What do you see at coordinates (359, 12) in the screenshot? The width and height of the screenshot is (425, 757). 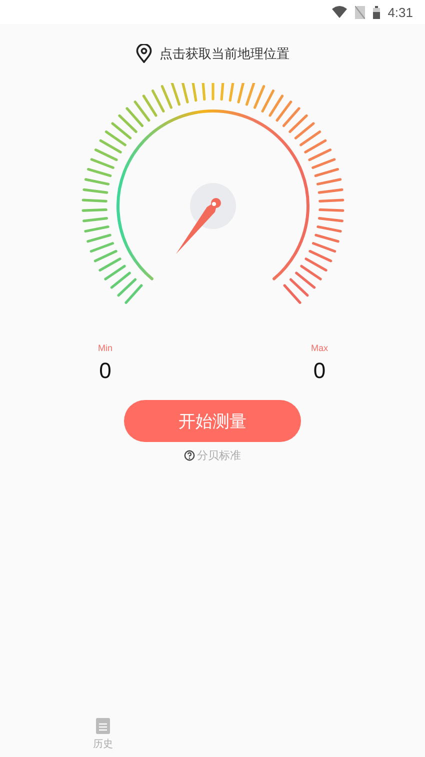 I see `no-sim-icon` at bounding box center [359, 12].